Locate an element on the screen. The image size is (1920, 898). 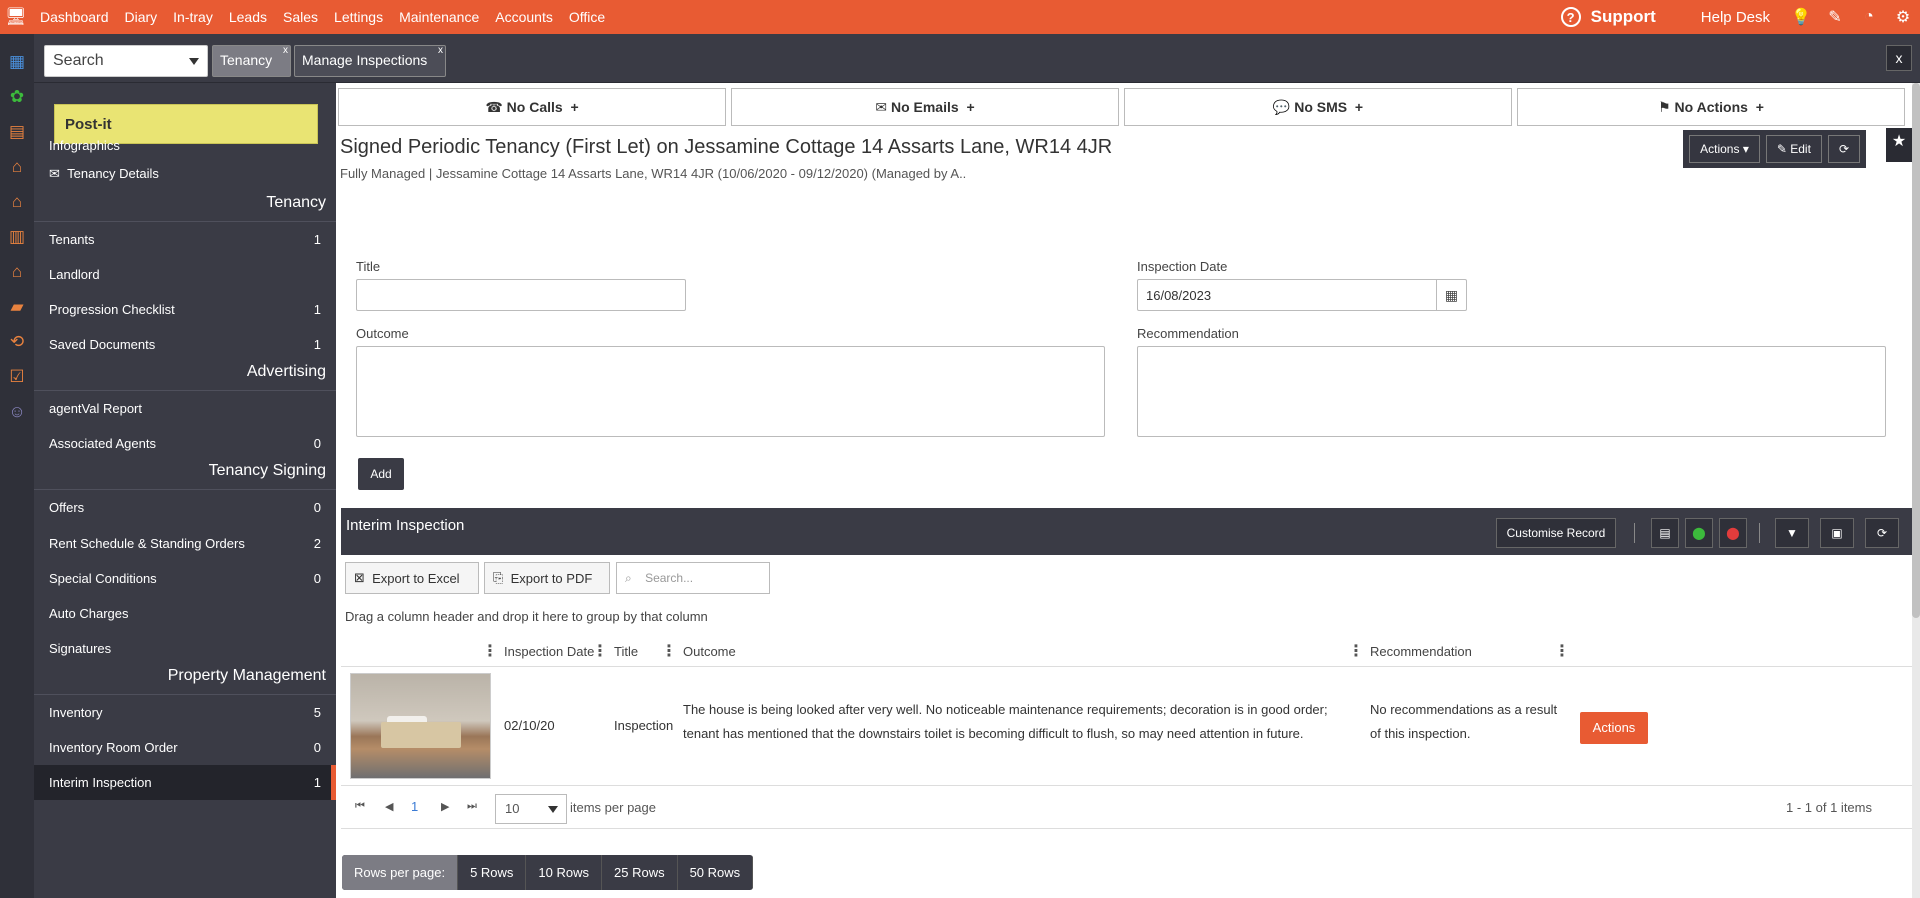
column-header-inspection-date: Inspection Date is located at coordinates (549, 651).